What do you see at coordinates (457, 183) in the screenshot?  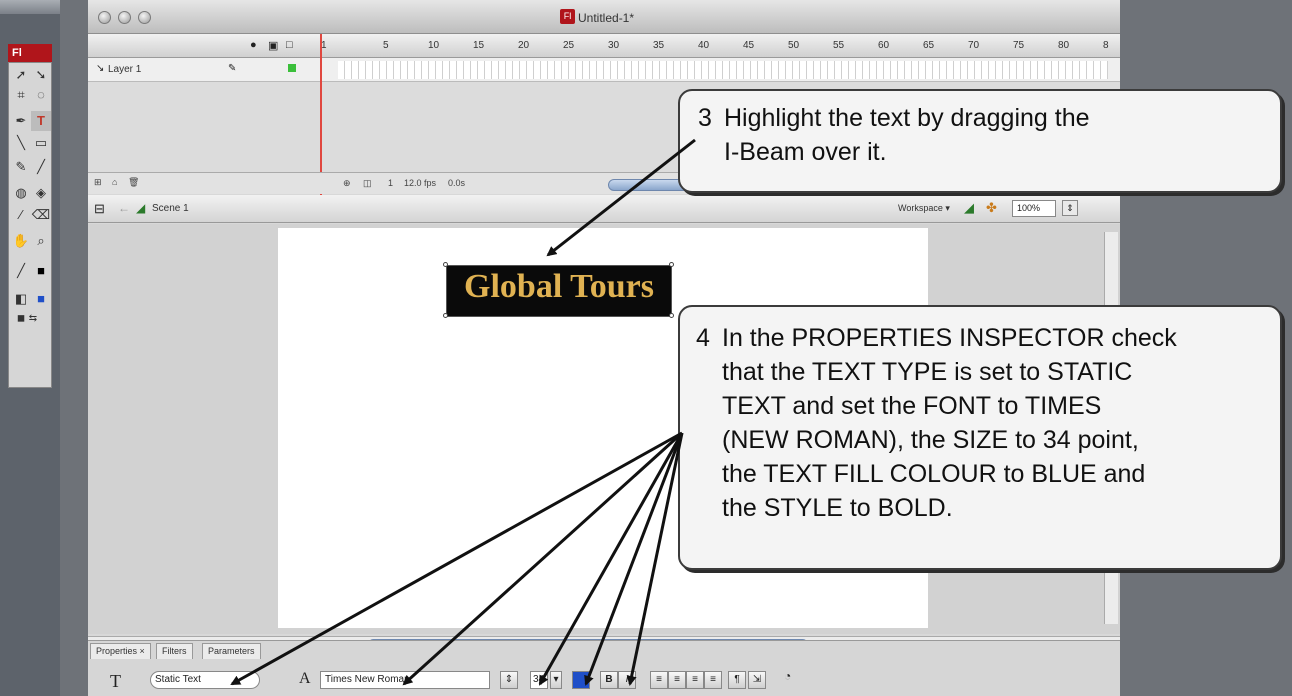 I see `elapsed-time: 0.0s` at bounding box center [457, 183].